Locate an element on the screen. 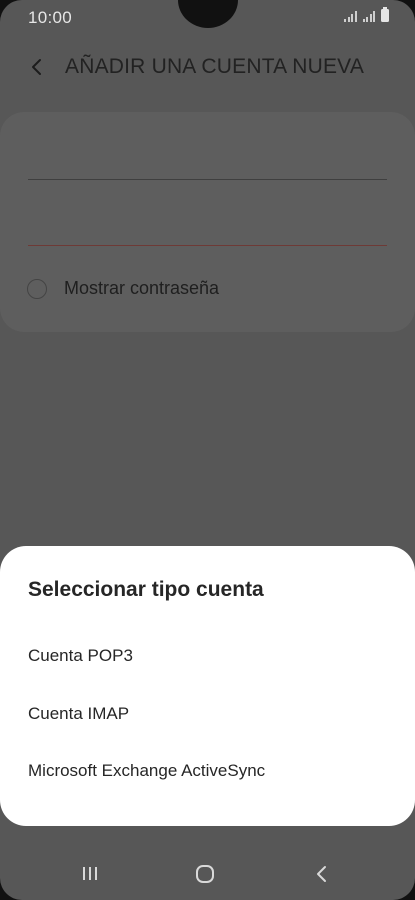 Image resolution: width=415 pixels, height=900 pixels. password-field is located at coordinates (207, 245).